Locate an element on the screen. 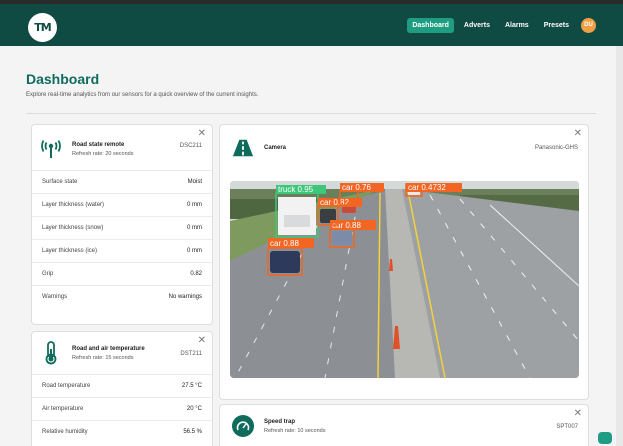 The height and width of the screenshot is (446, 623). card-title: Speed trap is located at coordinates (280, 421).